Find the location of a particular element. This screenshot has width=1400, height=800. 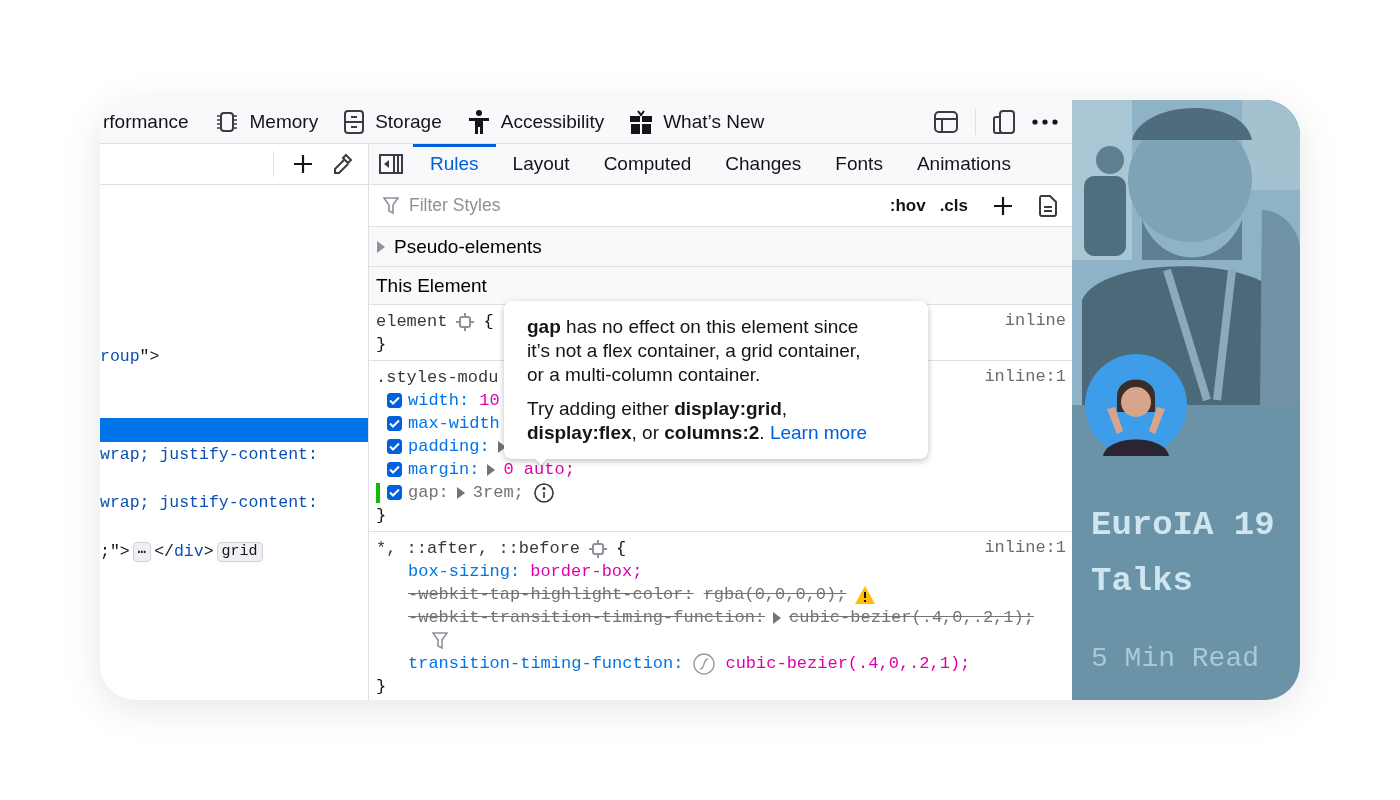

tooltip-text: Try adding either display:grid, display:flex, or columns:2. Learn more is located at coordinates (698, 421).